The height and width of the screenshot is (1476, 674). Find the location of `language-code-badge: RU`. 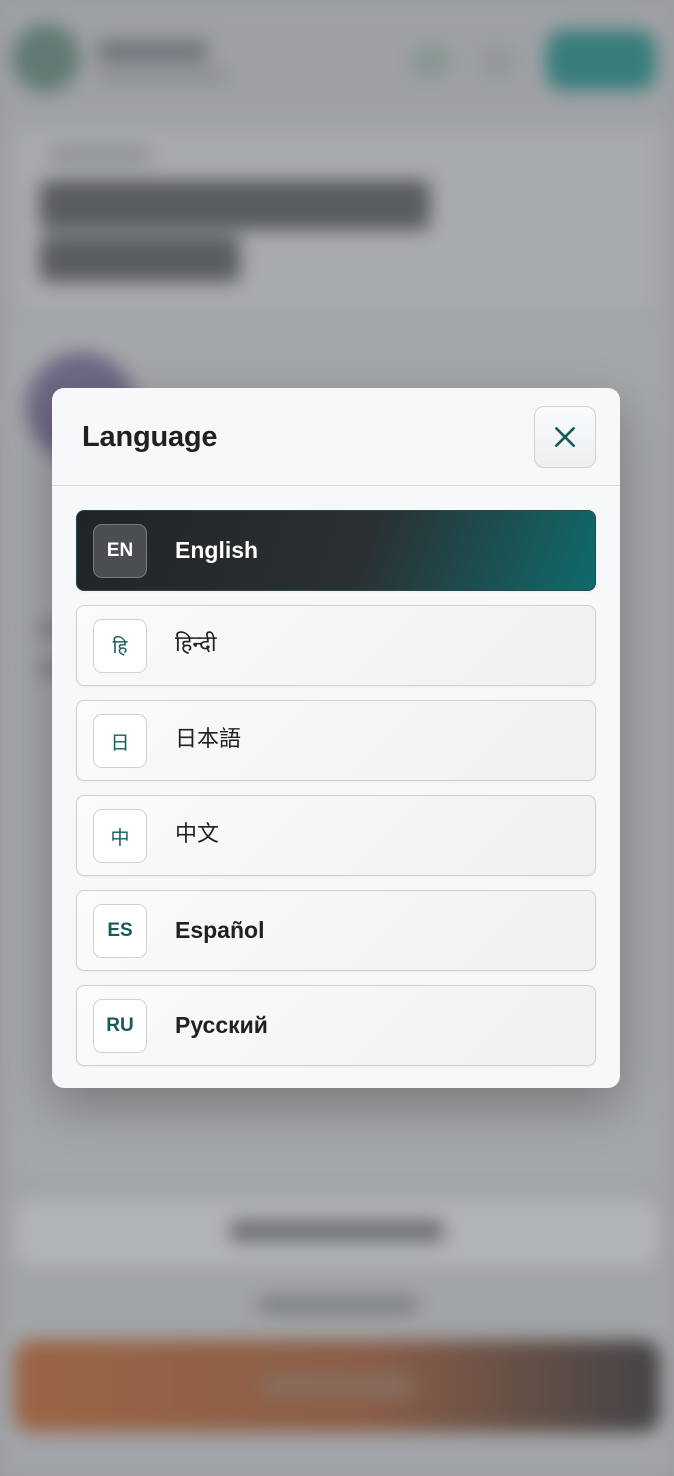

language-code-badge: RU is located at coordinates (120, 1026).